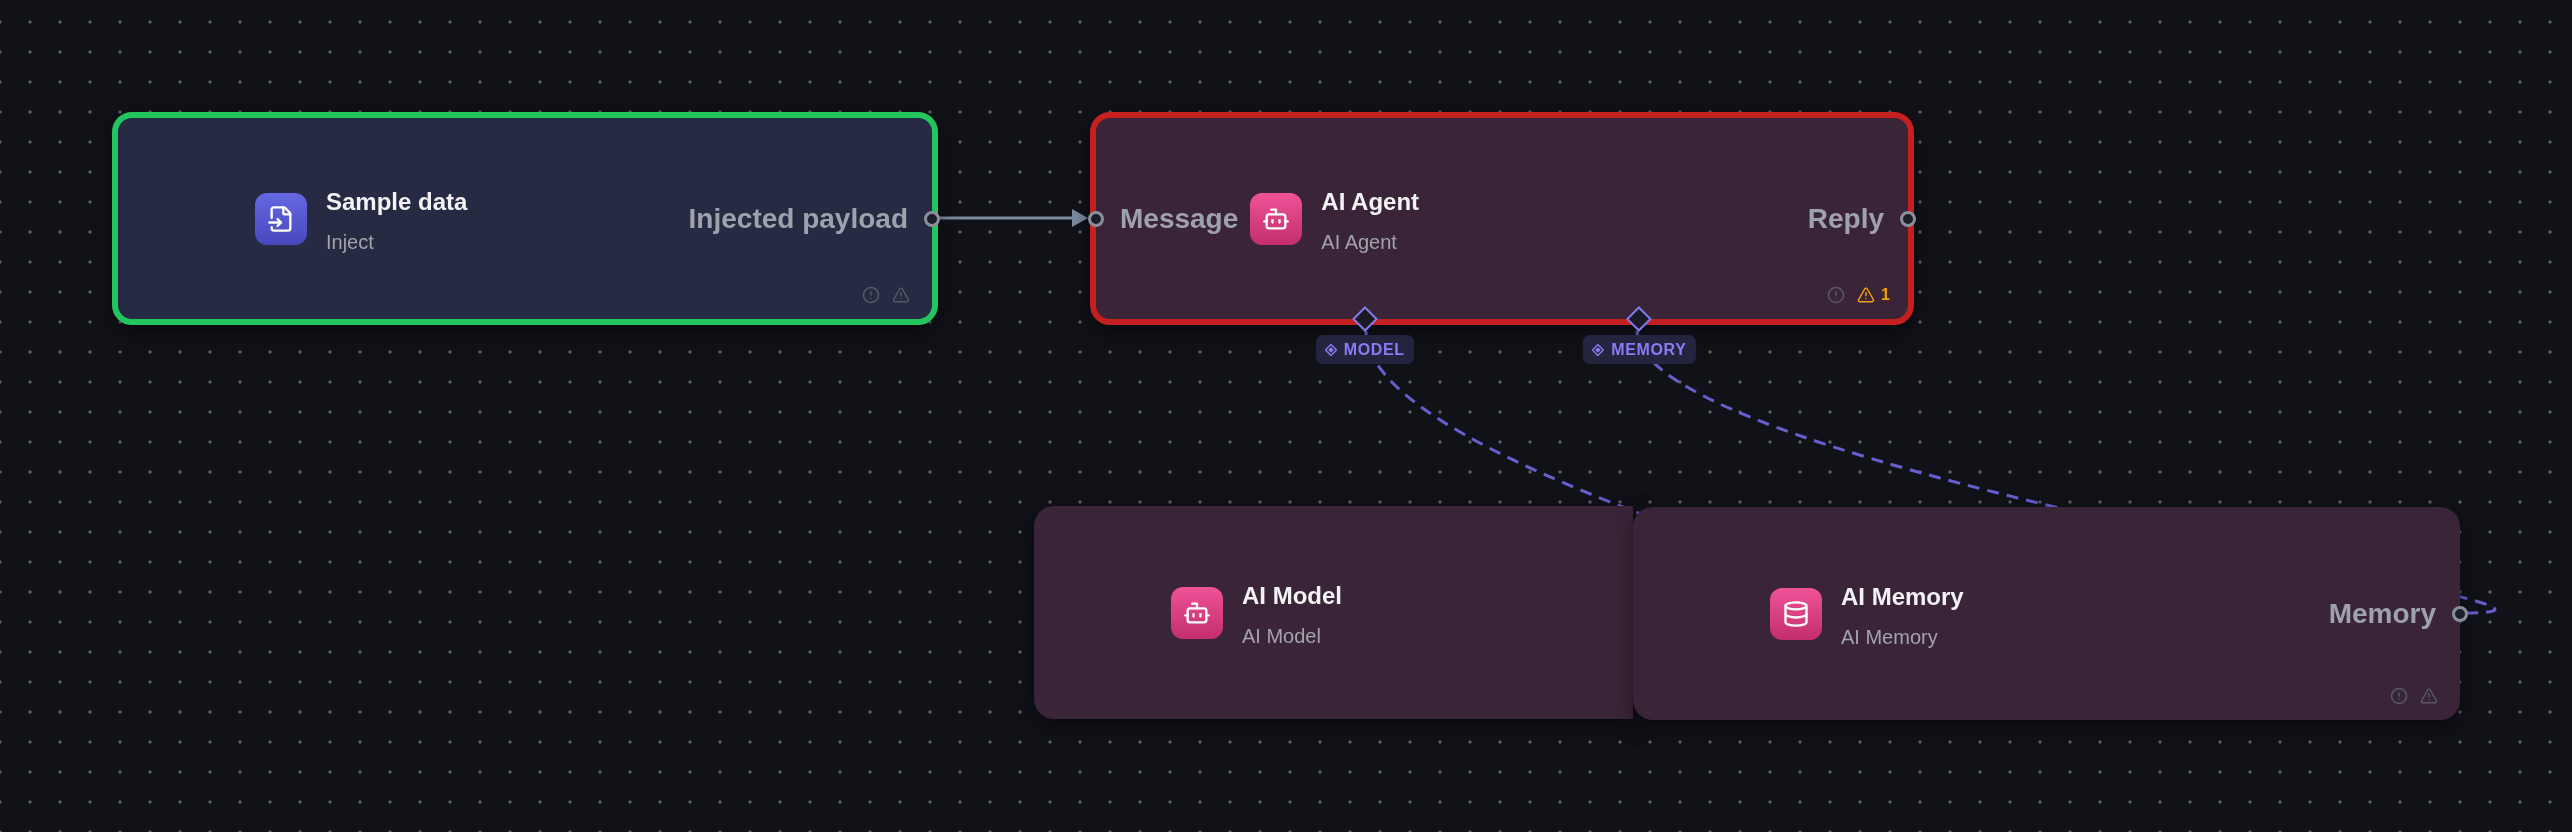  I want to click on node-title: AI Agent, so click(1370, 202).